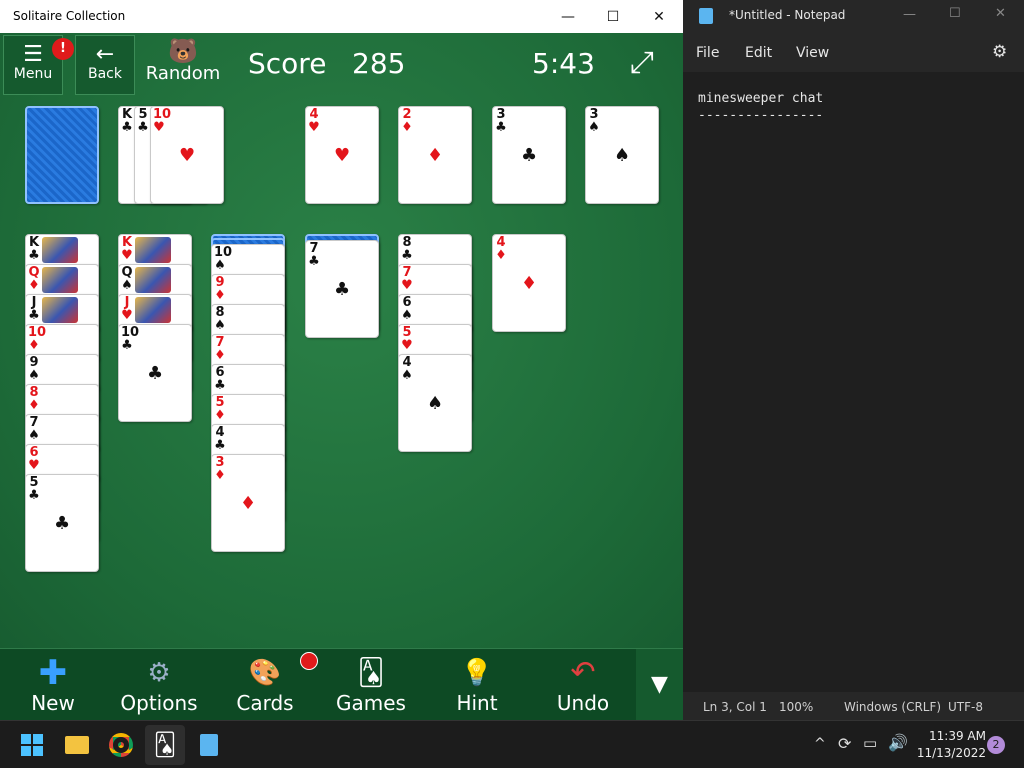 The height and width of the screenshot is (768, 1024). Describe the element at coordinates (121, 745) in the screenshot. I see `chrome-icon` at that location.